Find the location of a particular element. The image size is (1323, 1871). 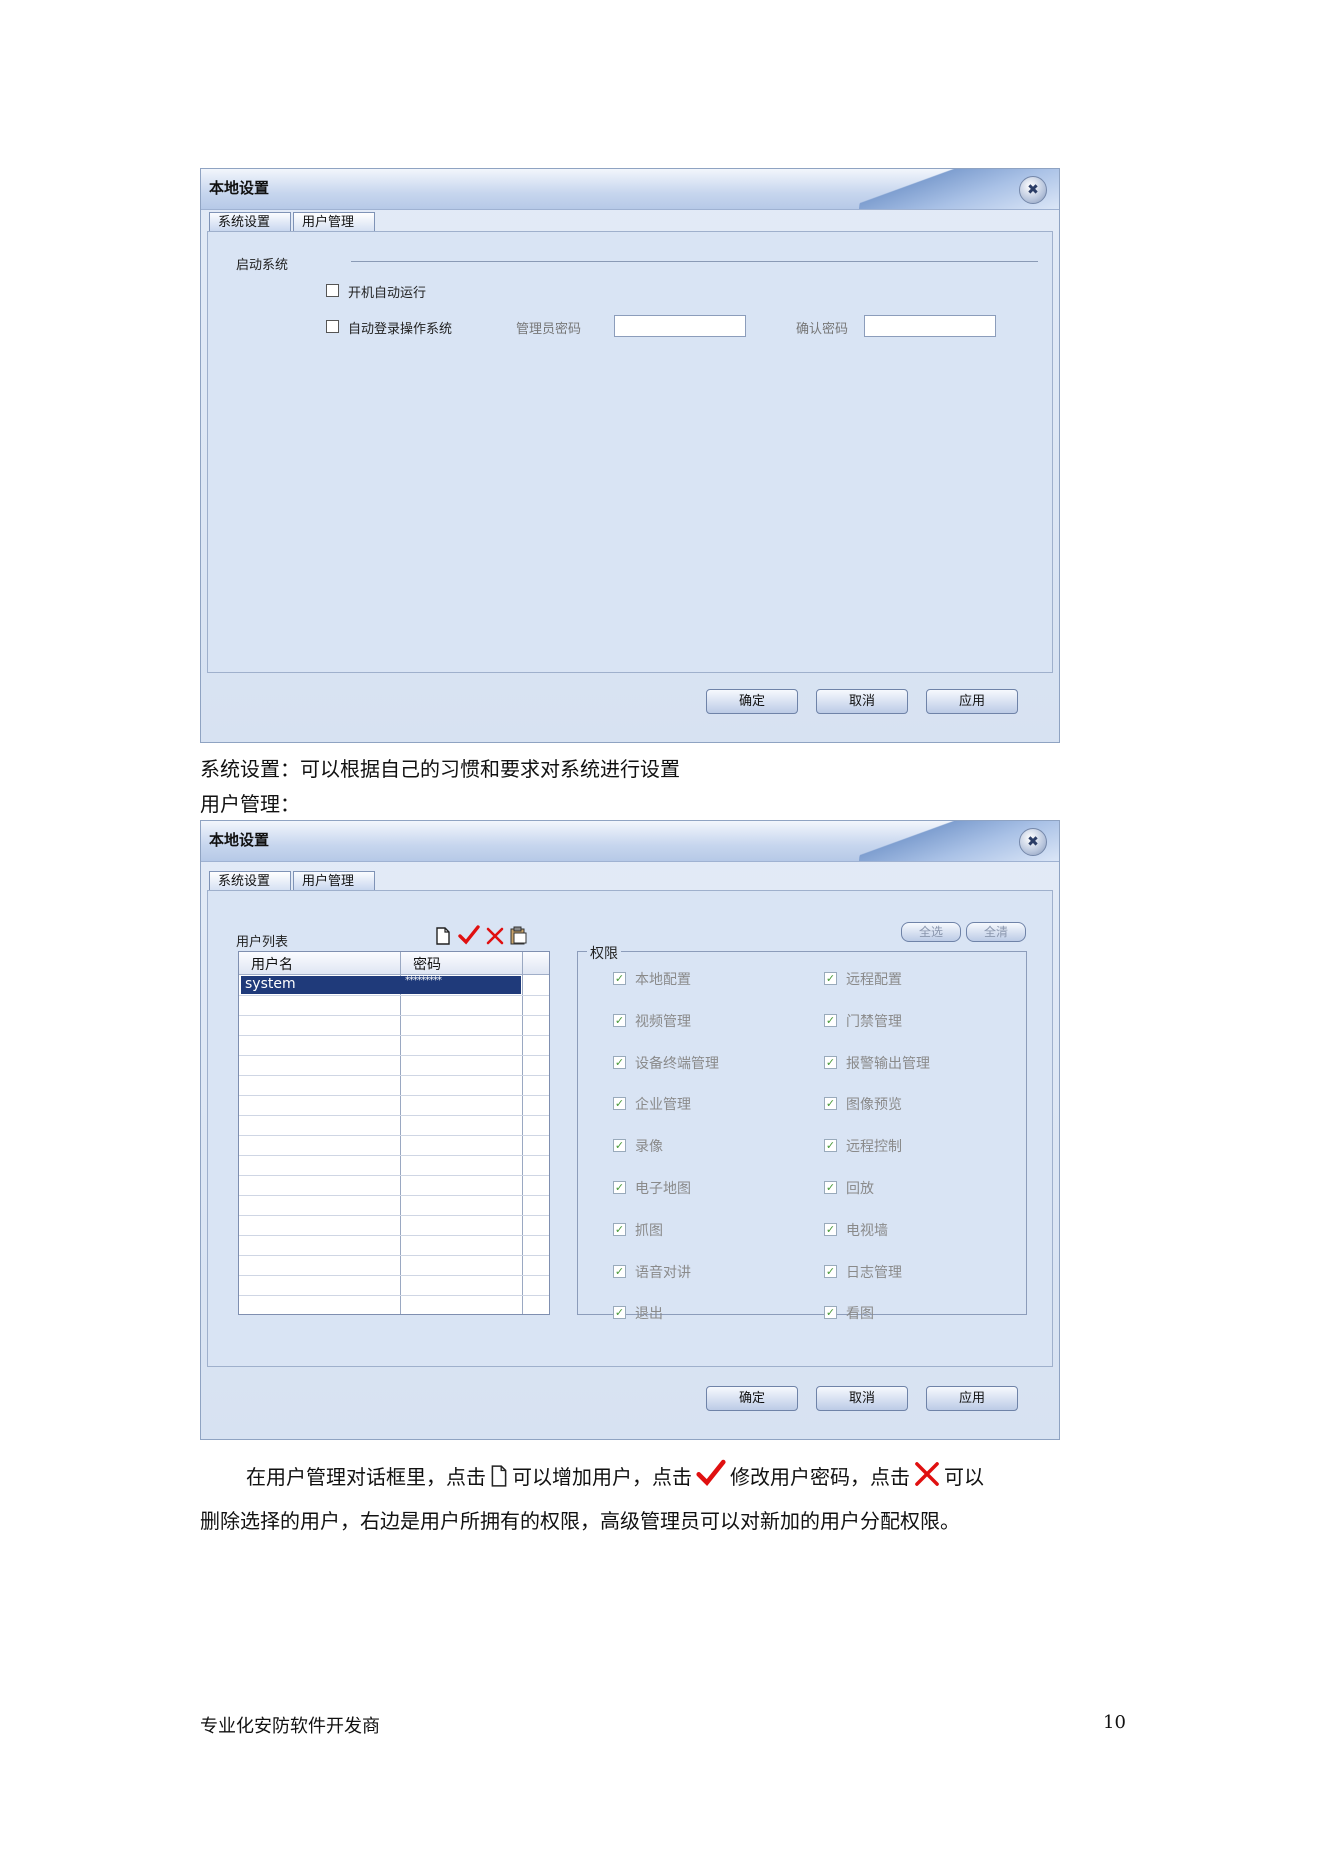

user-list-label: 用户列表 is located at coordinates (262, 942).